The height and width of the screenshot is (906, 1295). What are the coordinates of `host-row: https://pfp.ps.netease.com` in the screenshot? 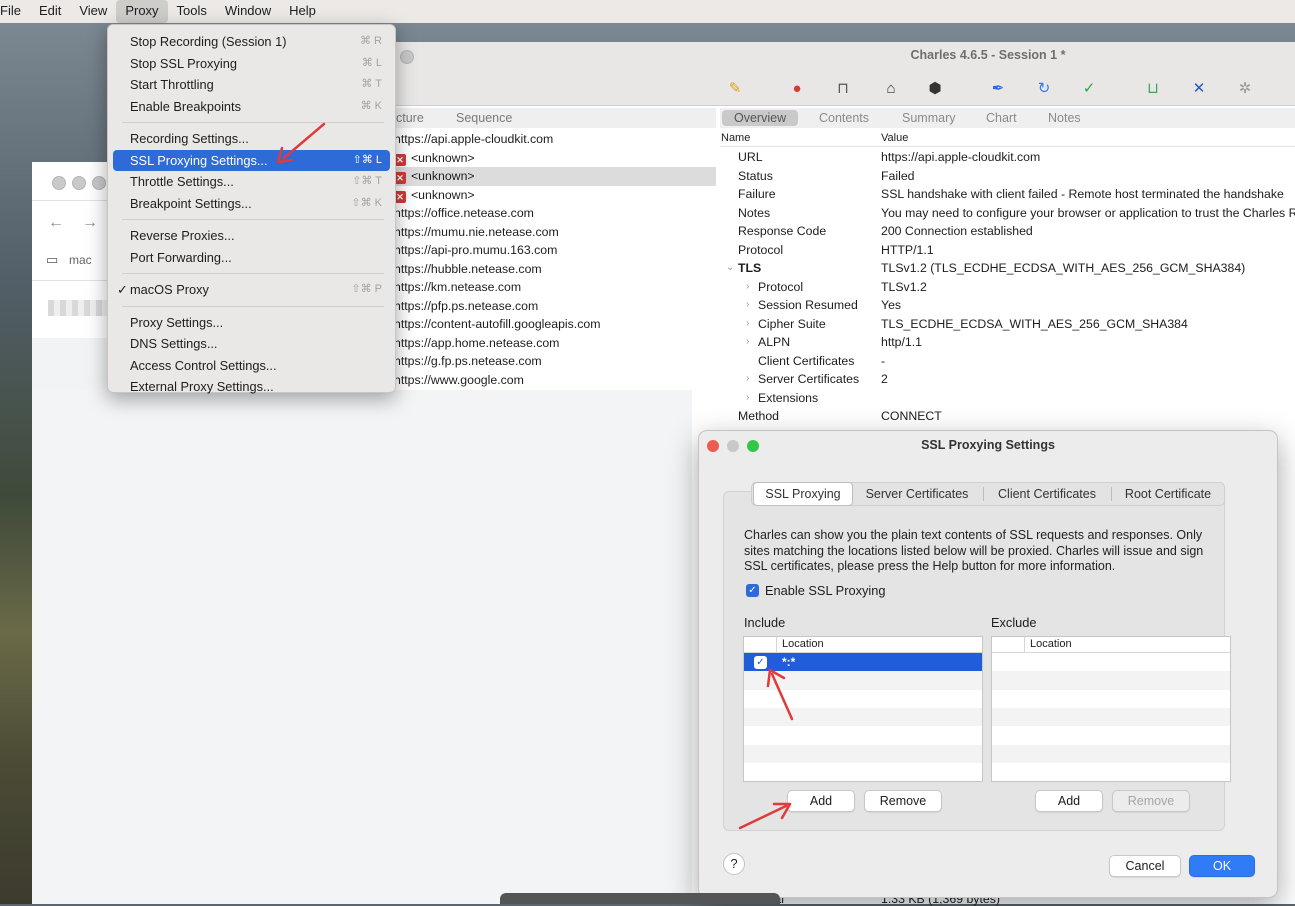 It's located at (552, 306).